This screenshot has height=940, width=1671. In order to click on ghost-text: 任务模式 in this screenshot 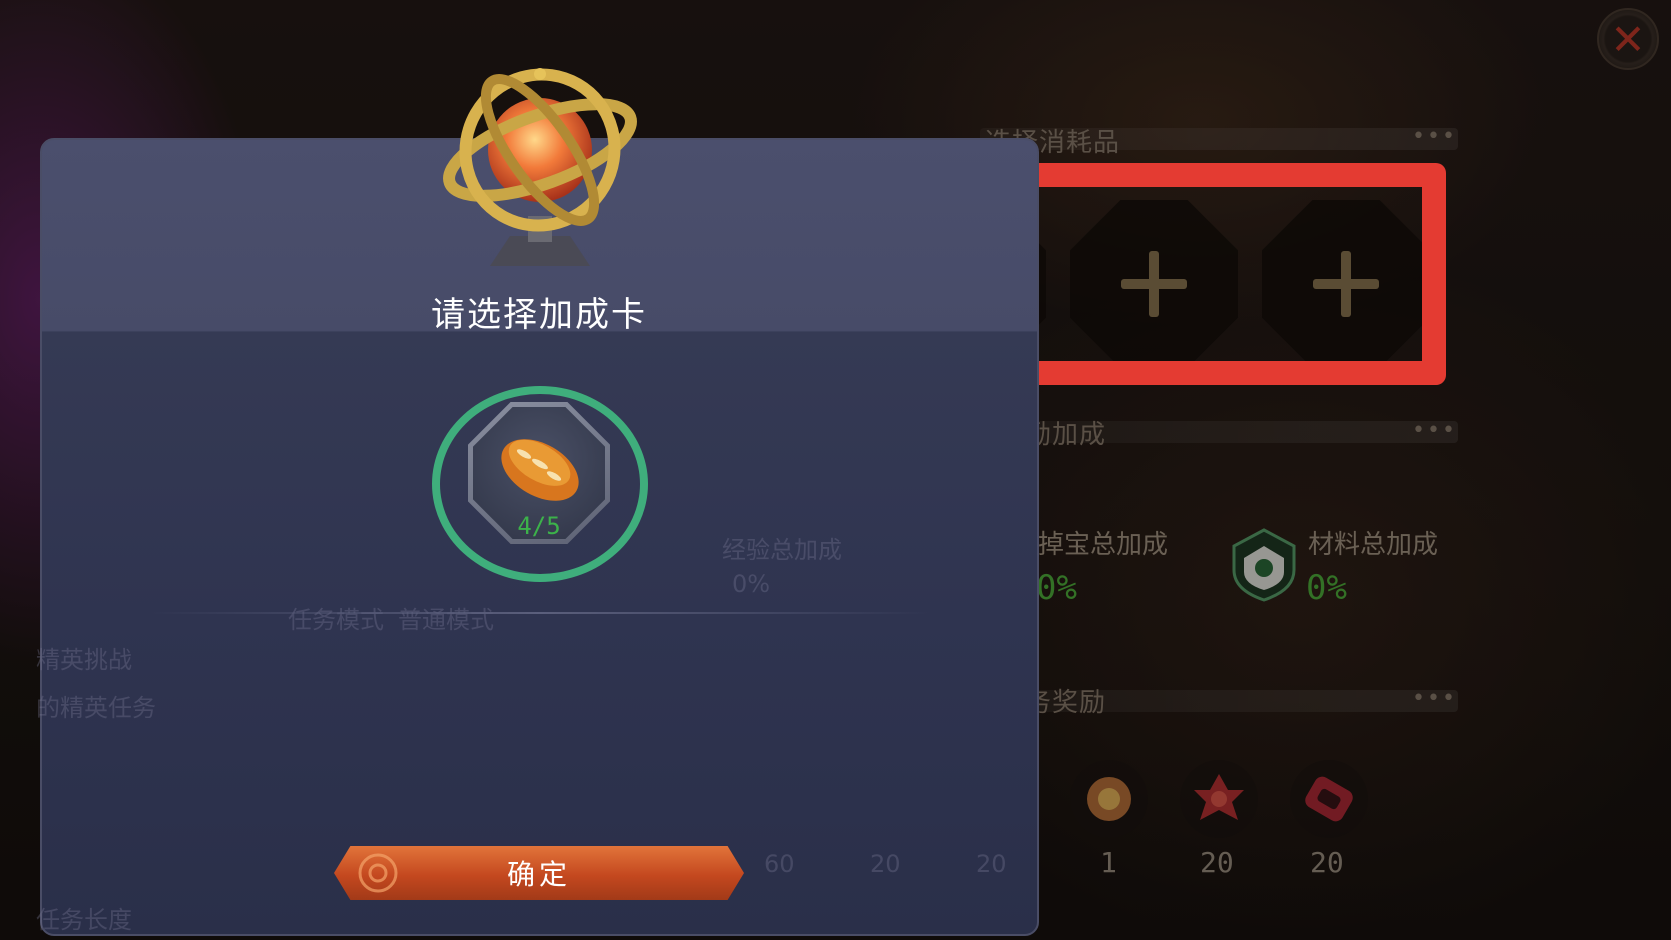, I will do `click(336, 620)`.